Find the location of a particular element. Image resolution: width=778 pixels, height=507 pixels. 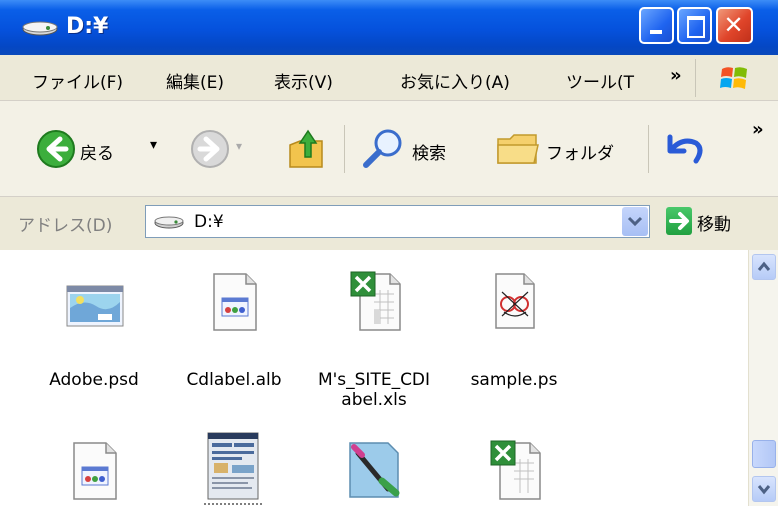

maximize-button is located at coordinates (694, 25).